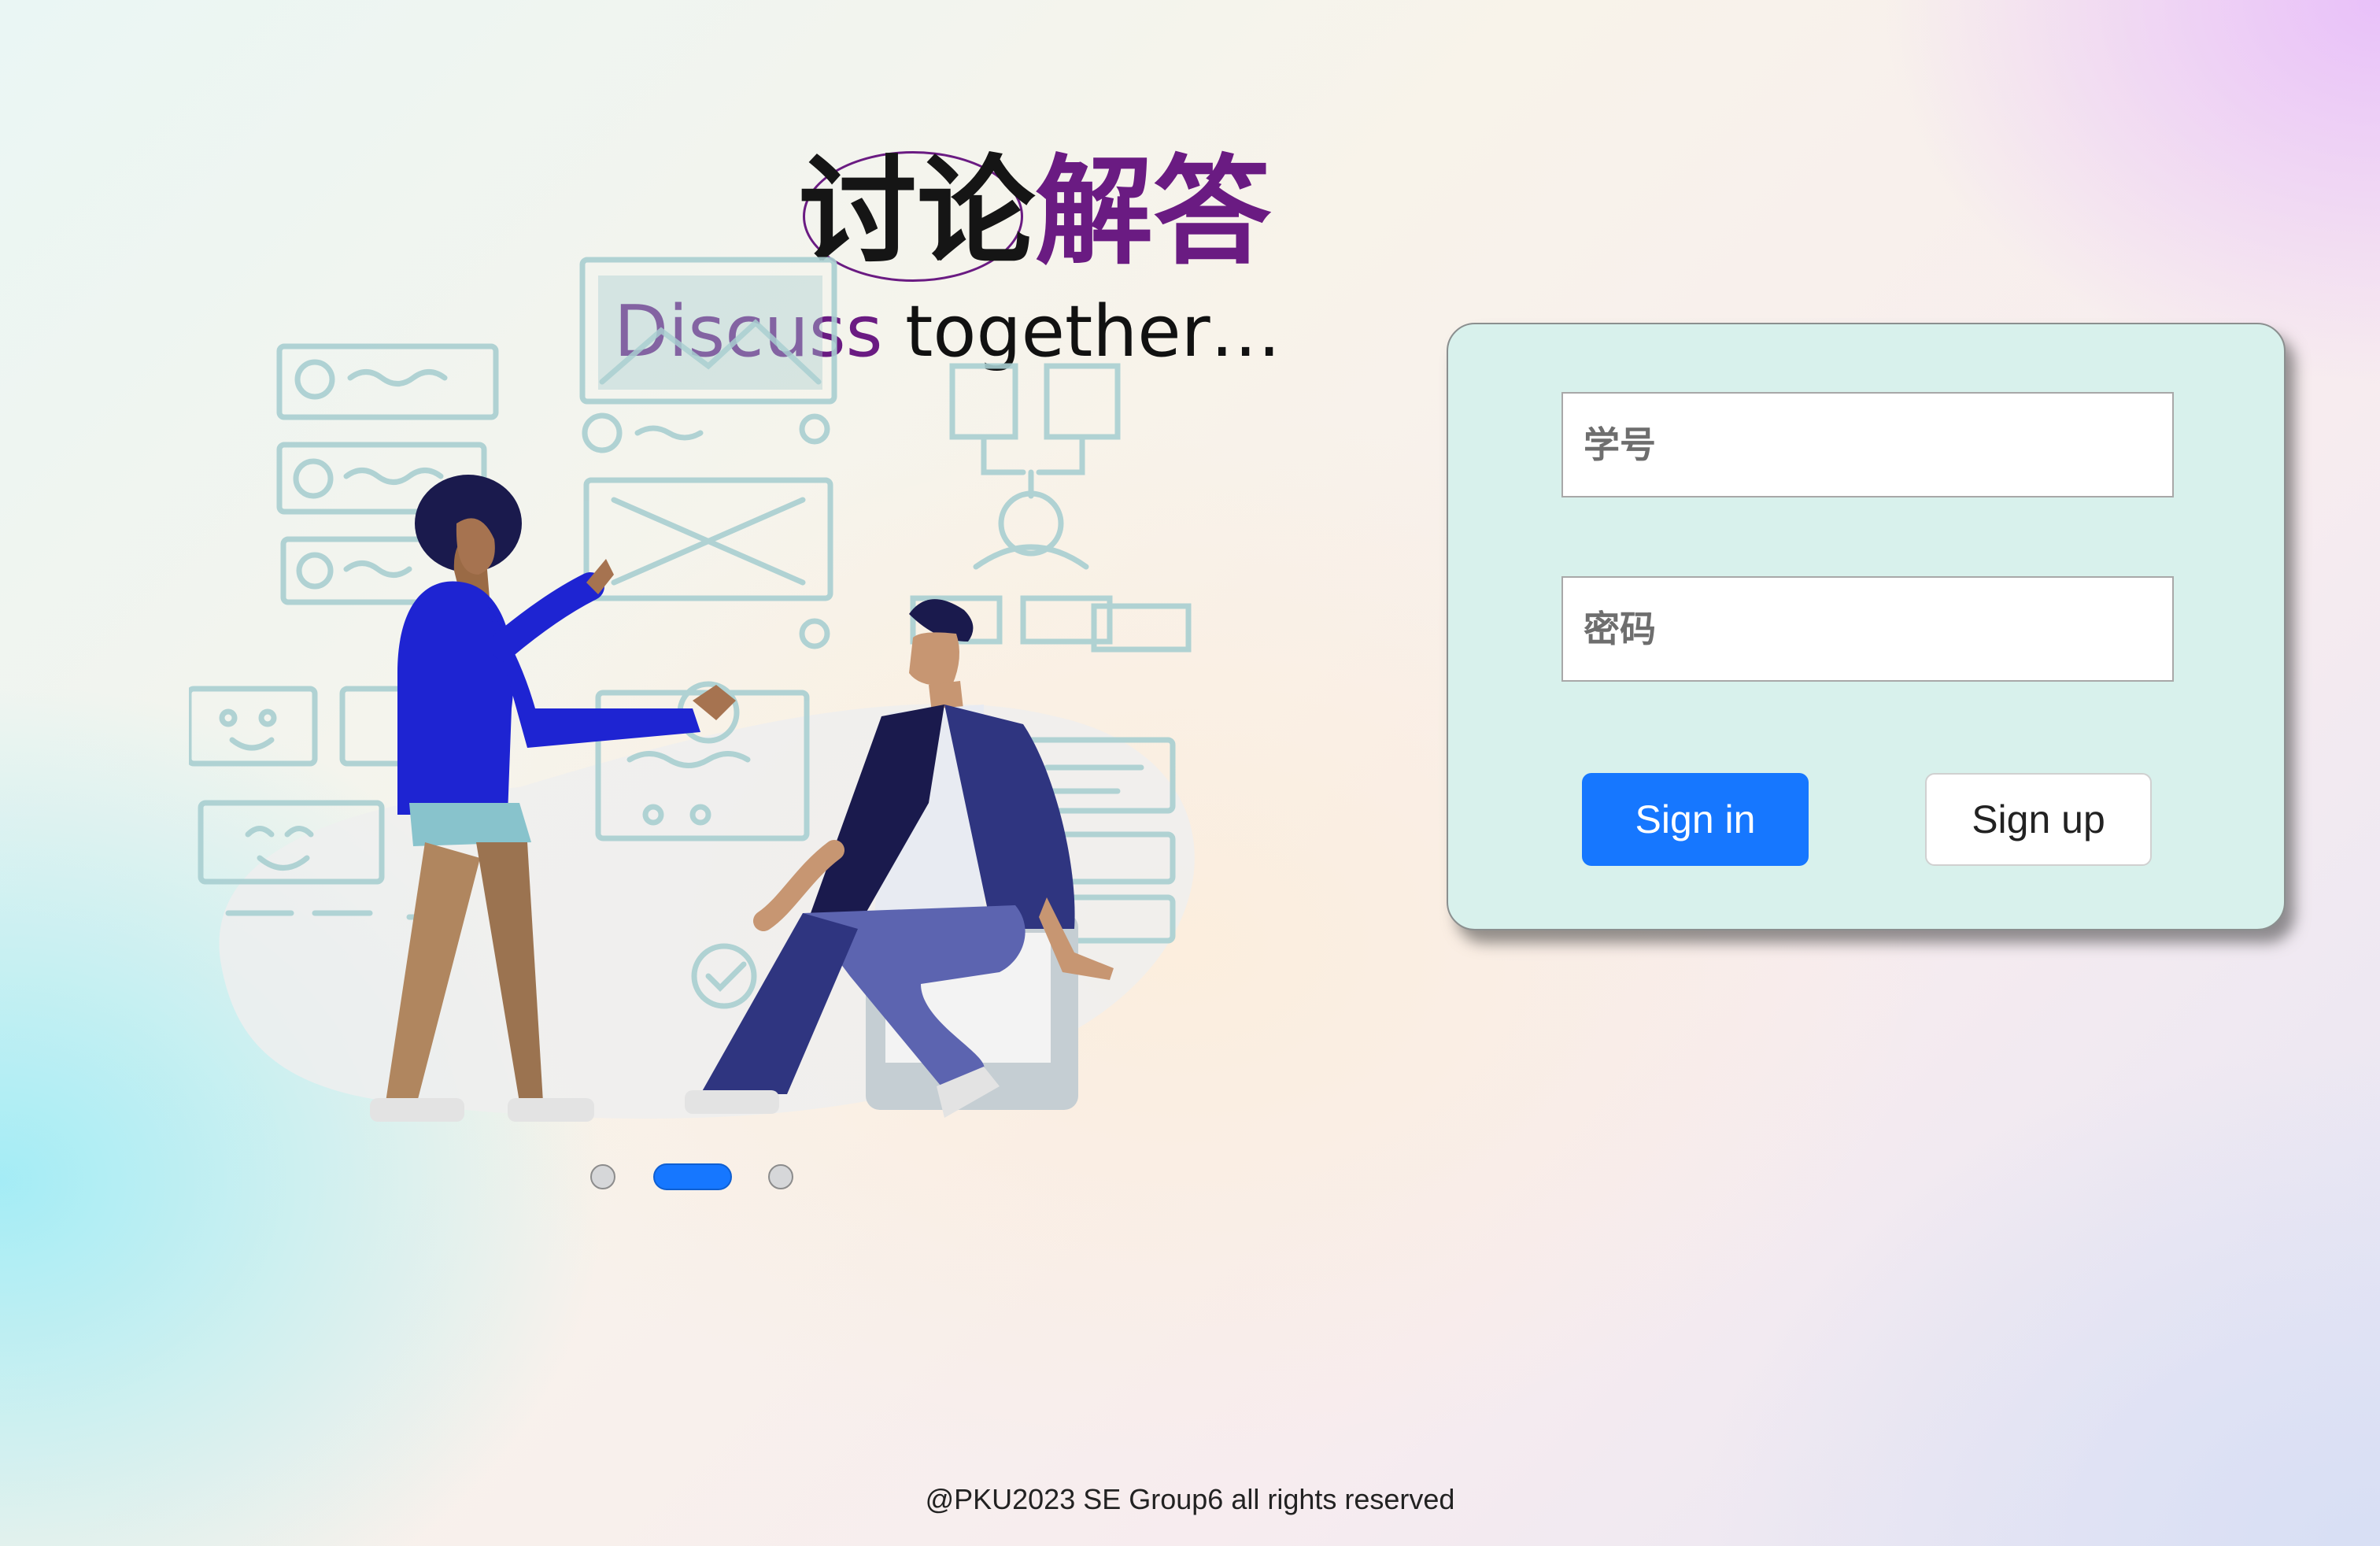  I want to click on carousel-dot-2-active, so click(692, 1177).